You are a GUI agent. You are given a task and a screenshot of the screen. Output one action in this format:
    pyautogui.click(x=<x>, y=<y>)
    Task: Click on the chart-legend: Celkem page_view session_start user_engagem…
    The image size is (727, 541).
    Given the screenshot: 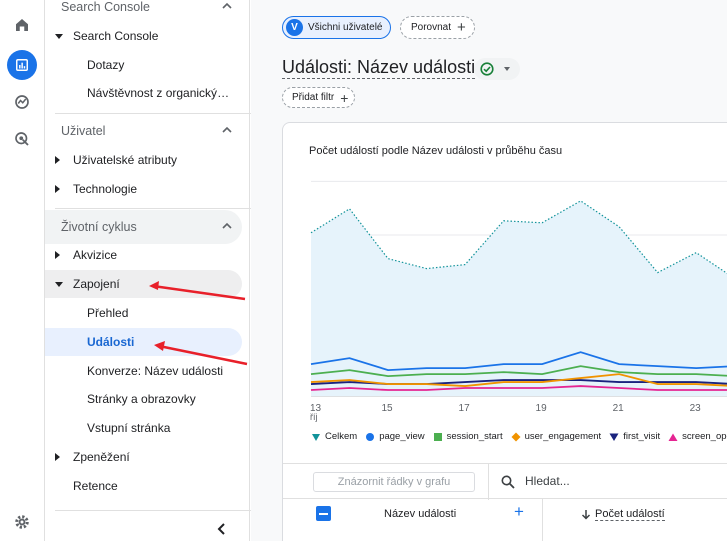 What is the action you would take?
    pyautogui.click(x=519, y=436)
    